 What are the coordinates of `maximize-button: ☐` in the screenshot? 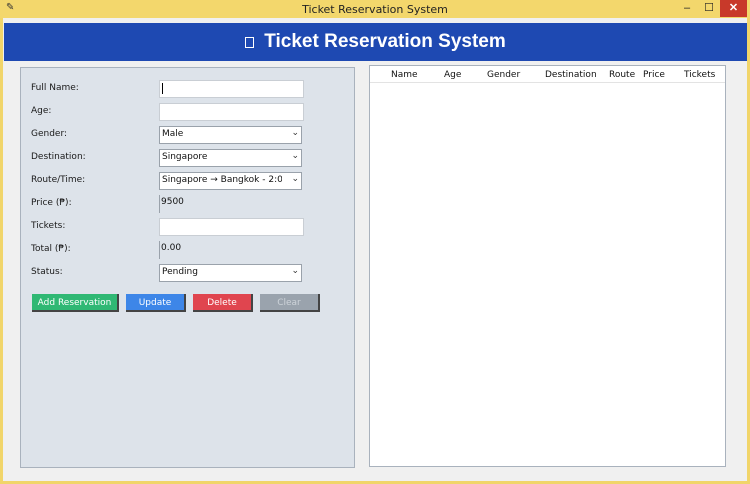 It's located at (709, 8).